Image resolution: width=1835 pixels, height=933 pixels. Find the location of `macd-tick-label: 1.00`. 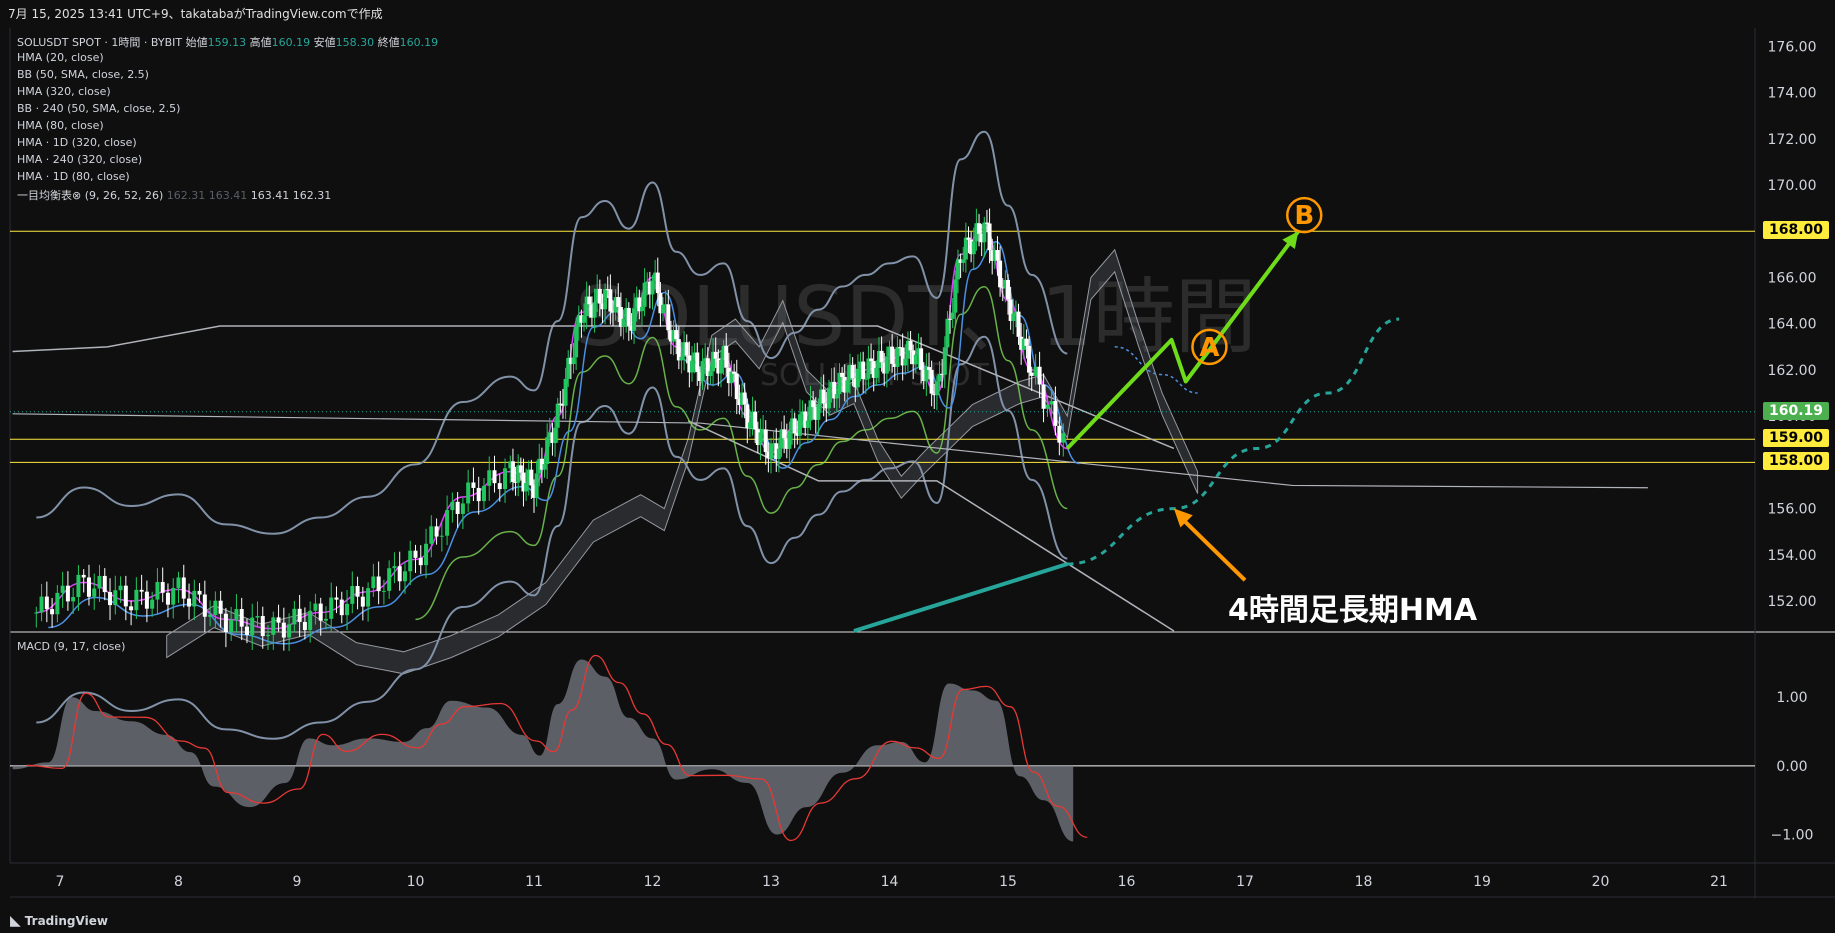

macd-tick-label: 1.00 is located at coordinates (1791, 698).